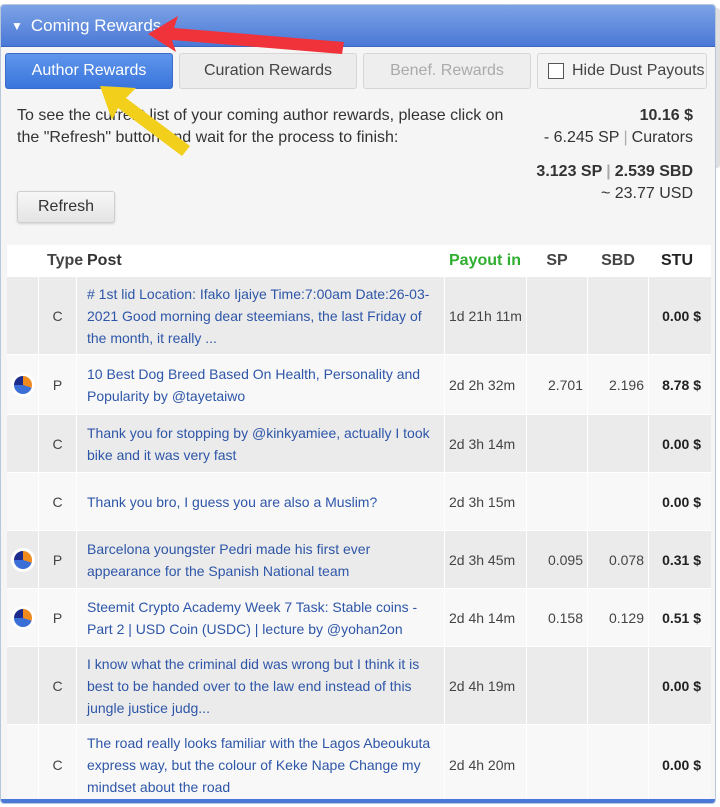 This screenshot has width=720, height=807. Describe the element at coordinates (486, 443) in the screenshot. I see `row-payout: 2d 3h 14m` at that location.